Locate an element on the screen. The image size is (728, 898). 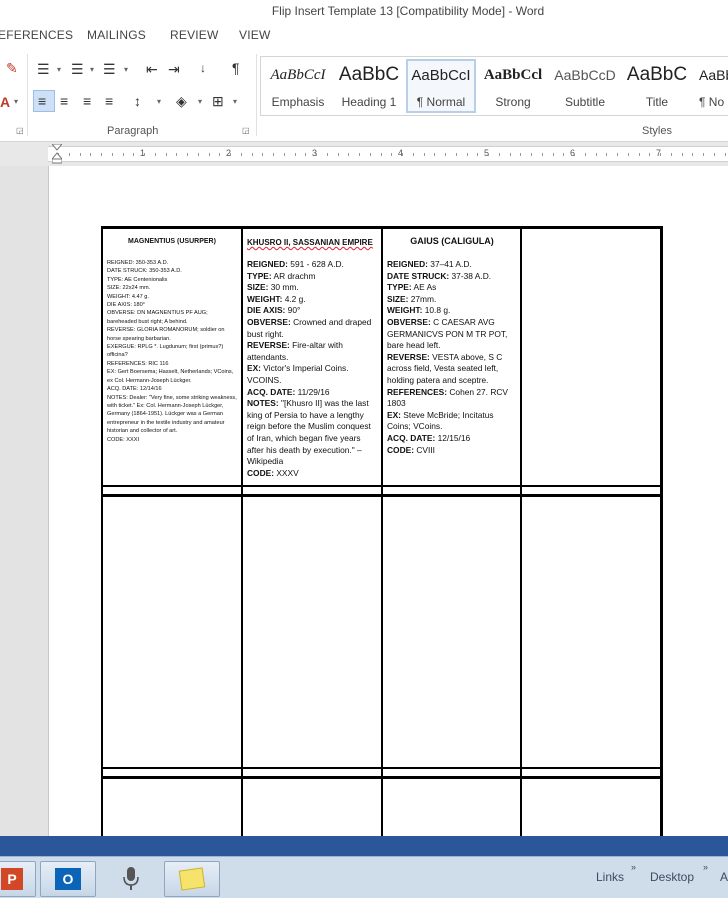
multilevel-dropdown-icon: ▾ is located at coordinates (126, 69).